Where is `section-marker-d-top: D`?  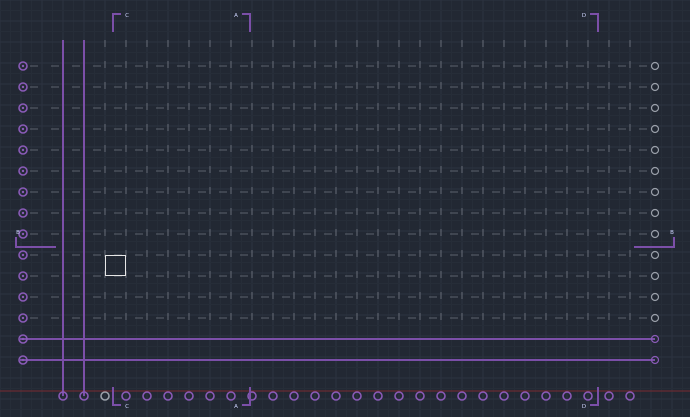
section-marker-d-top: D is located at coordinates (590, 22).